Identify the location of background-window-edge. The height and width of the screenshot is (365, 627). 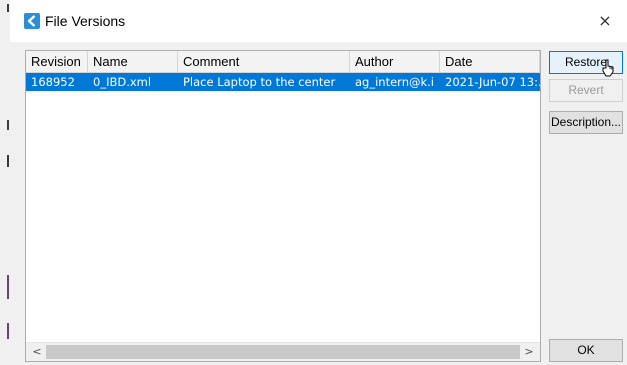
(5, 182).